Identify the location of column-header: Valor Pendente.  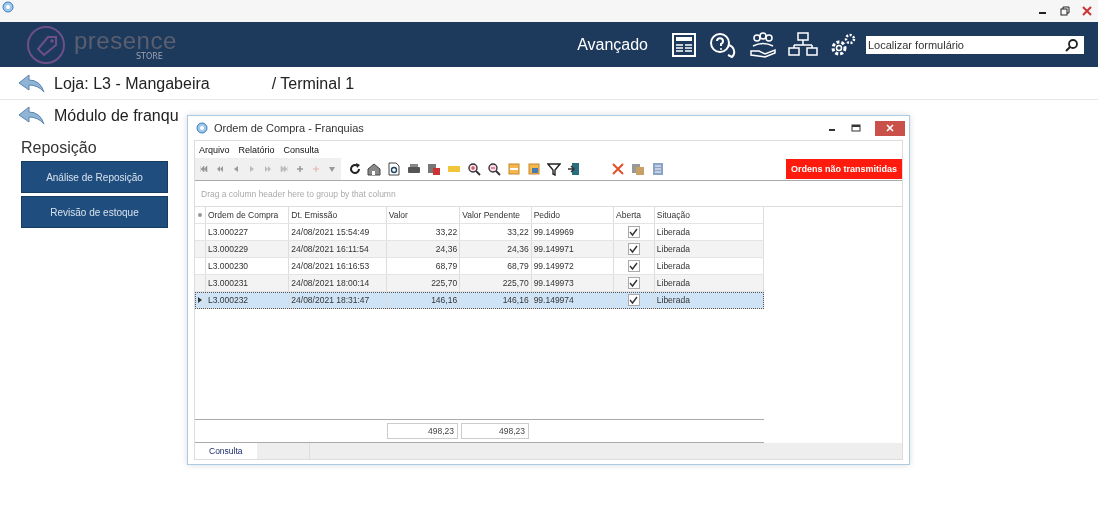
(496, 215).